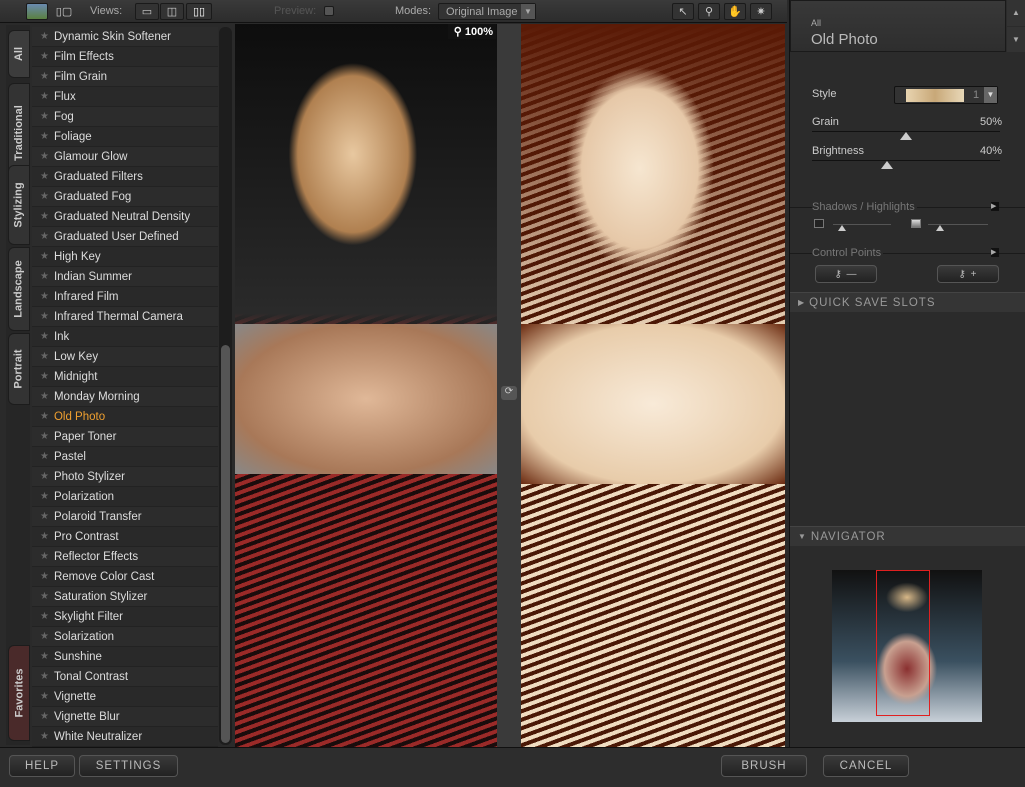  I want to click on help-button: HELP, so click(42, 766).